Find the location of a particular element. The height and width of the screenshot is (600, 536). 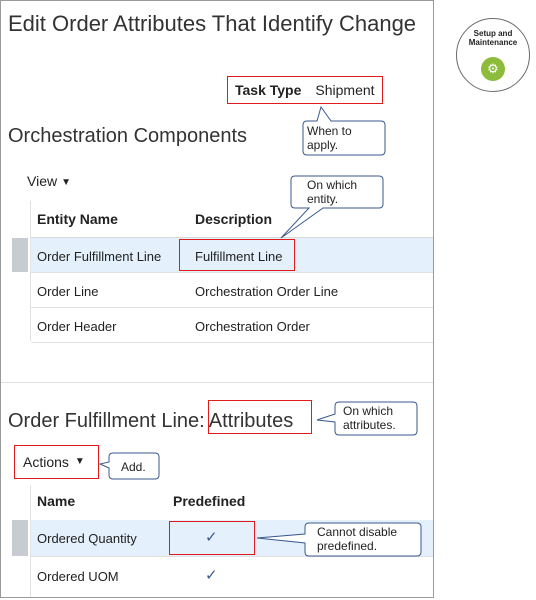

view-menu: View ▼ is located at coordinates (49, 181).